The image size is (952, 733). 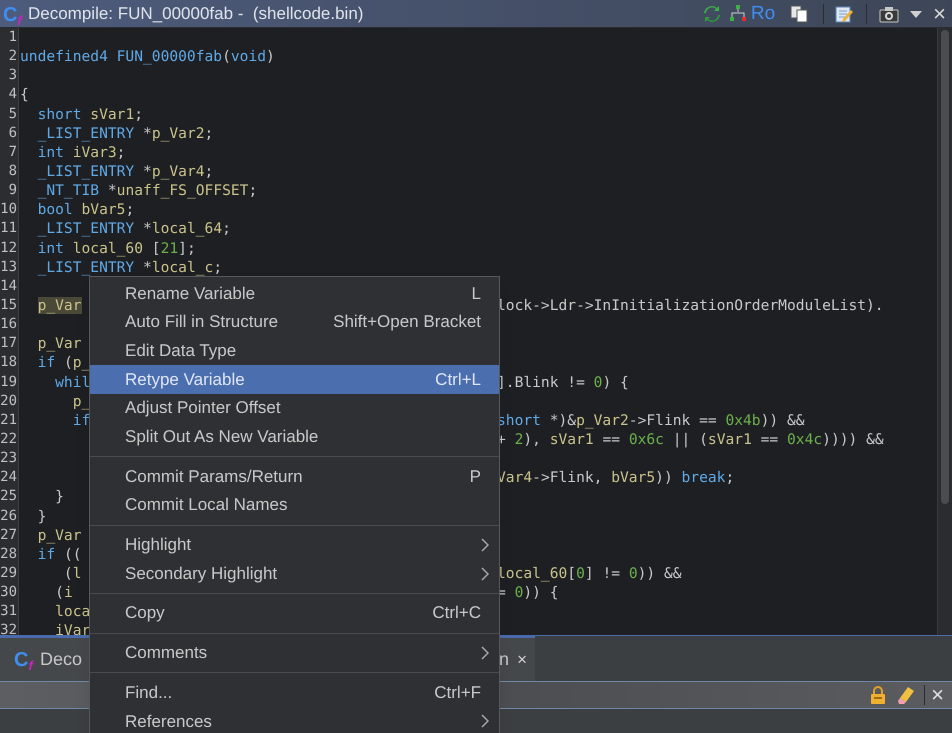 What do you see at coordinates (9, 420) in the screenshot?
I see `line-number: 21` at bounding box center [9, 420].